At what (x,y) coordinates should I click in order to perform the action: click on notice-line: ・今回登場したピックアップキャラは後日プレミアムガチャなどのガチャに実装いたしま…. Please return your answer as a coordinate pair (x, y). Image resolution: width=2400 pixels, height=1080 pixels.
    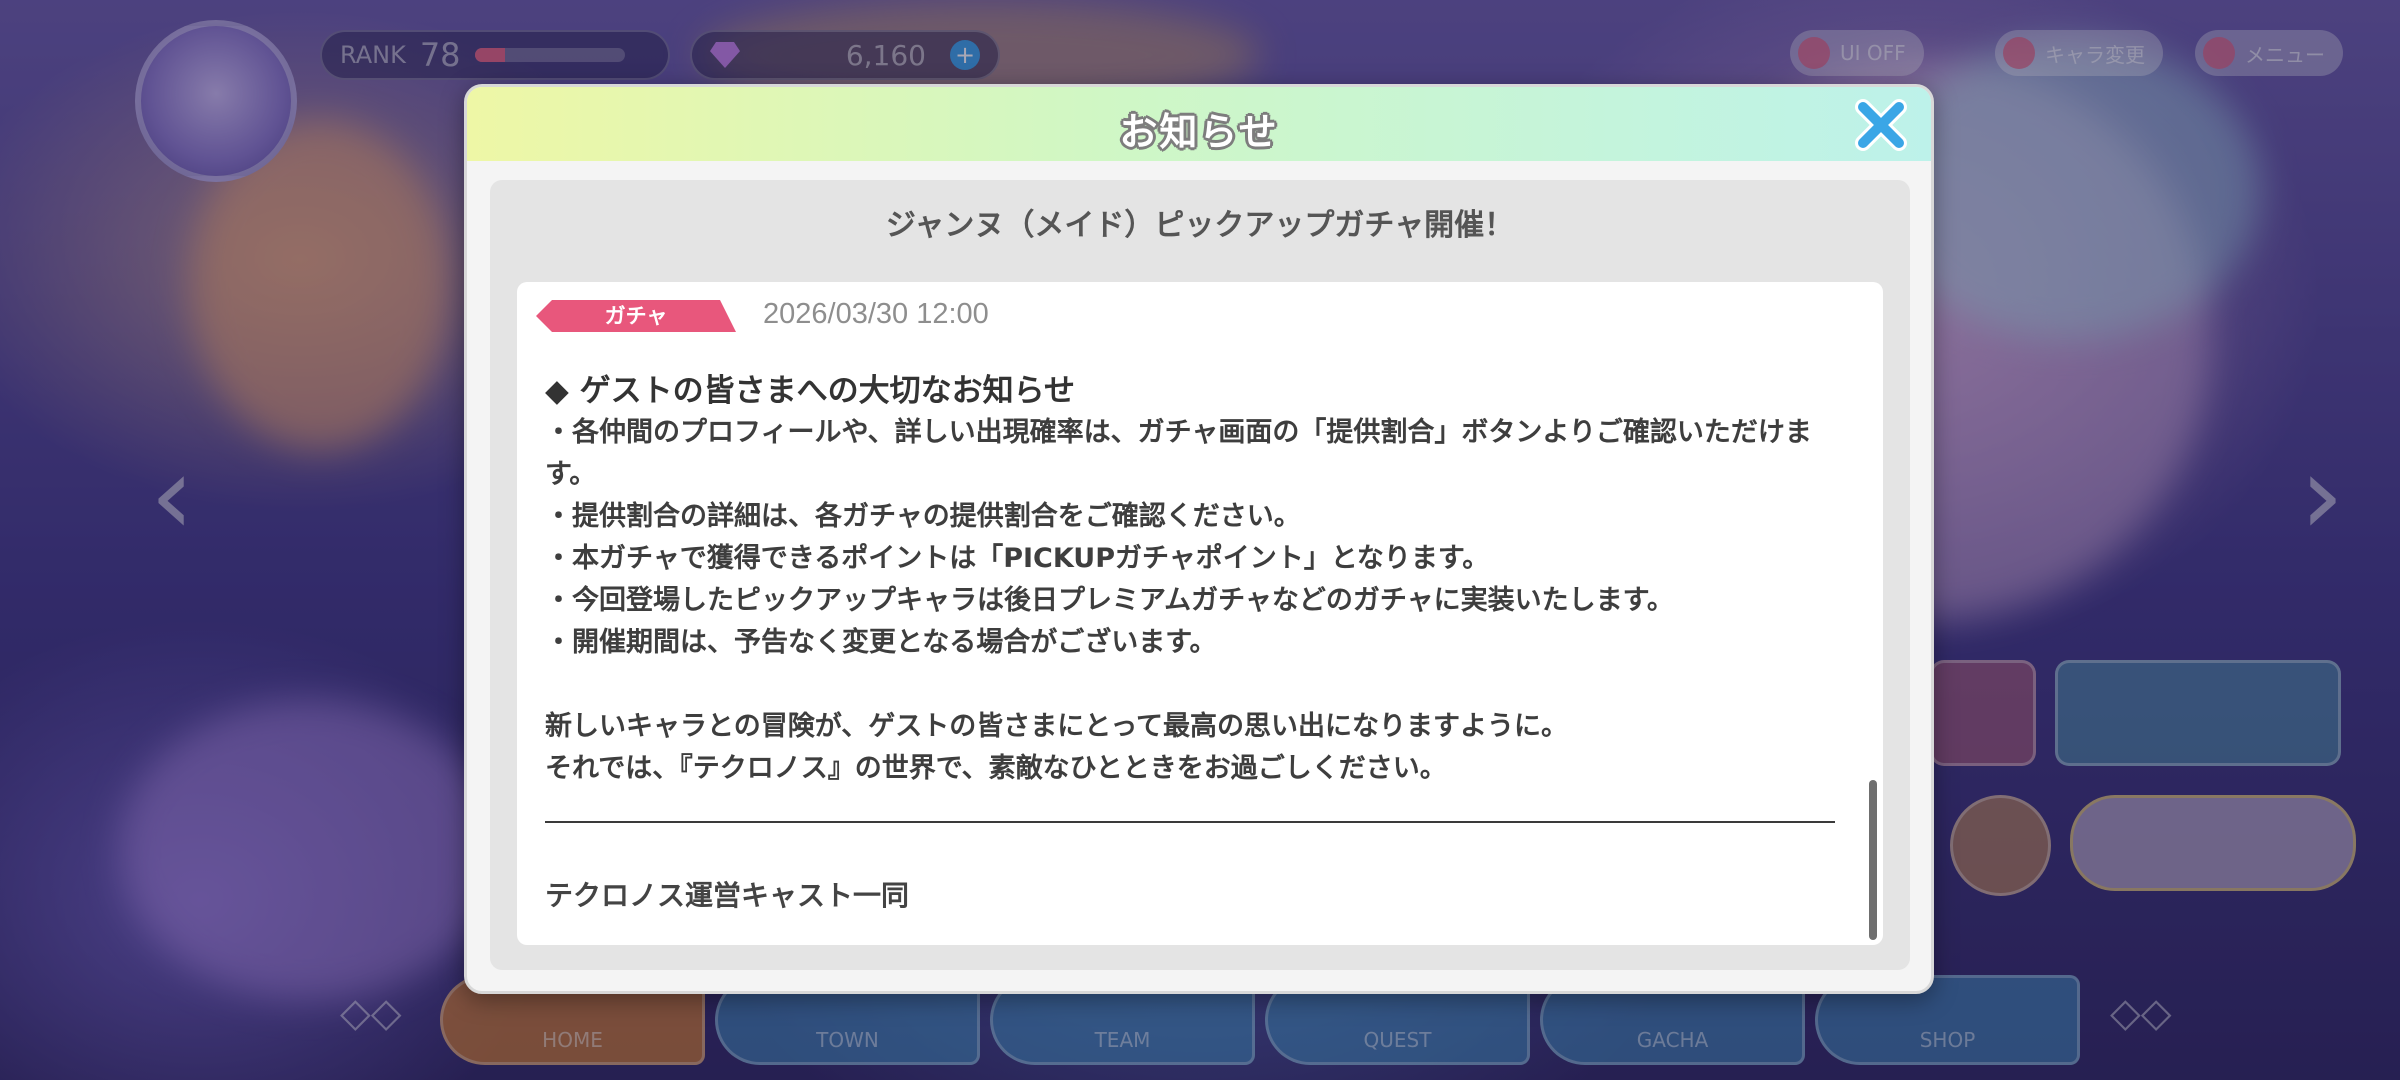
    Looking at the image, I should click on (1109, 600).